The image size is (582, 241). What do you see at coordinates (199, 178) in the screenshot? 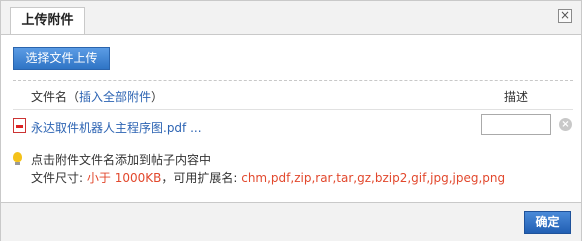
I see `extensions-label: ，可用扩展名:` at bounding box center [199, 178].